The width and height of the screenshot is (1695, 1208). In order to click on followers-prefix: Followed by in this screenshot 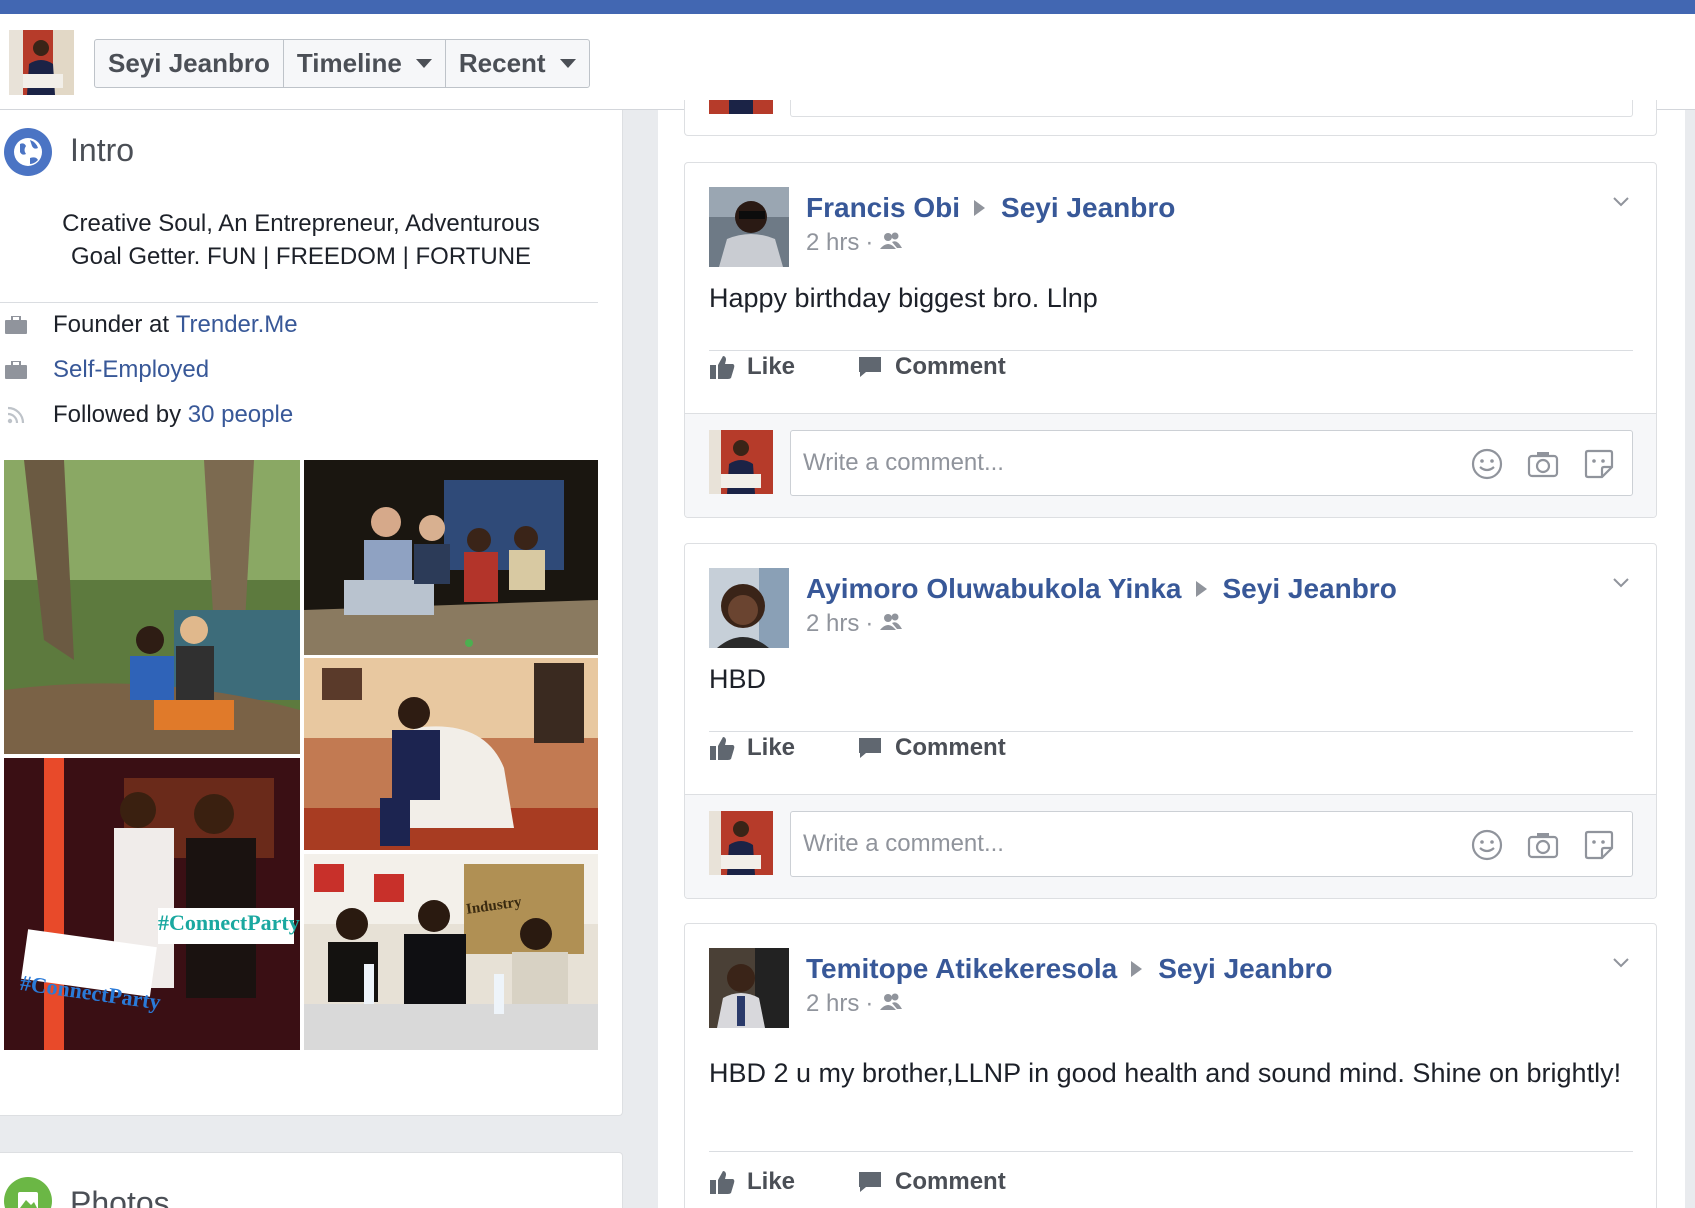, I will do `click(120, 414)`.